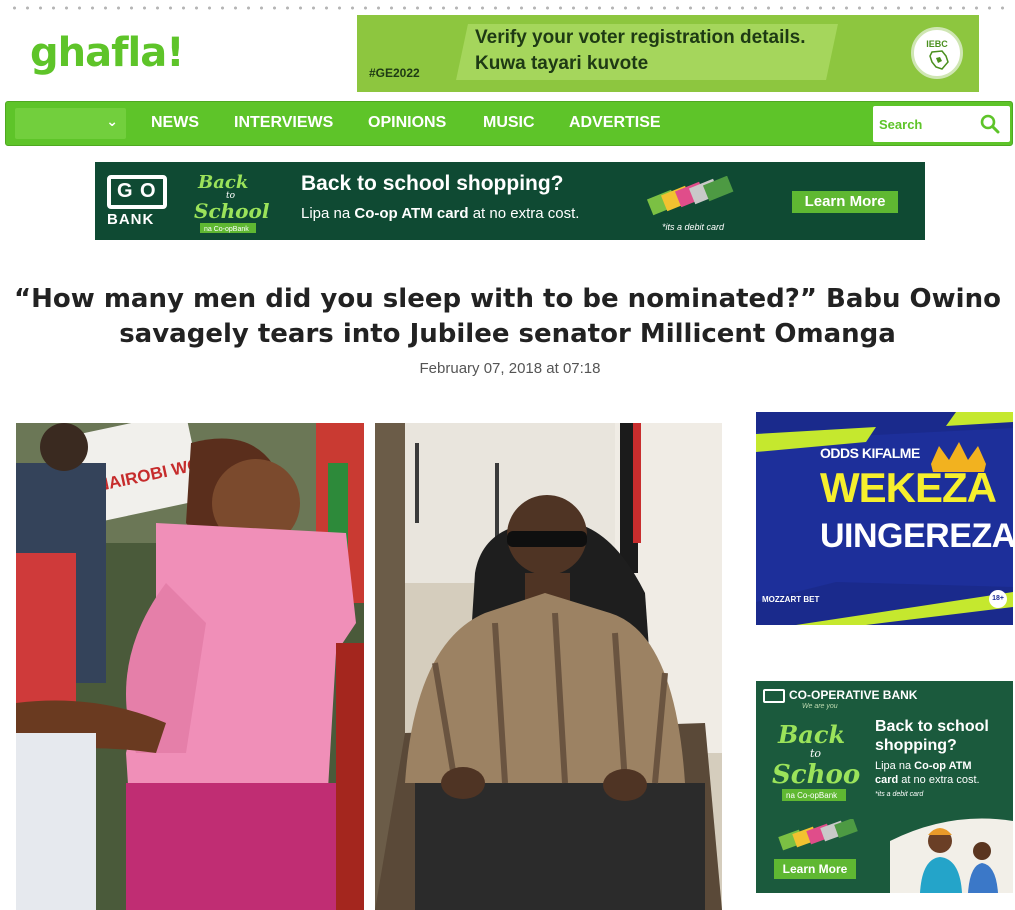  Describe the element at coordinates (640, 37) in the screenshot. I see `ad-line-1: Verify your voter registration details.` at that location.